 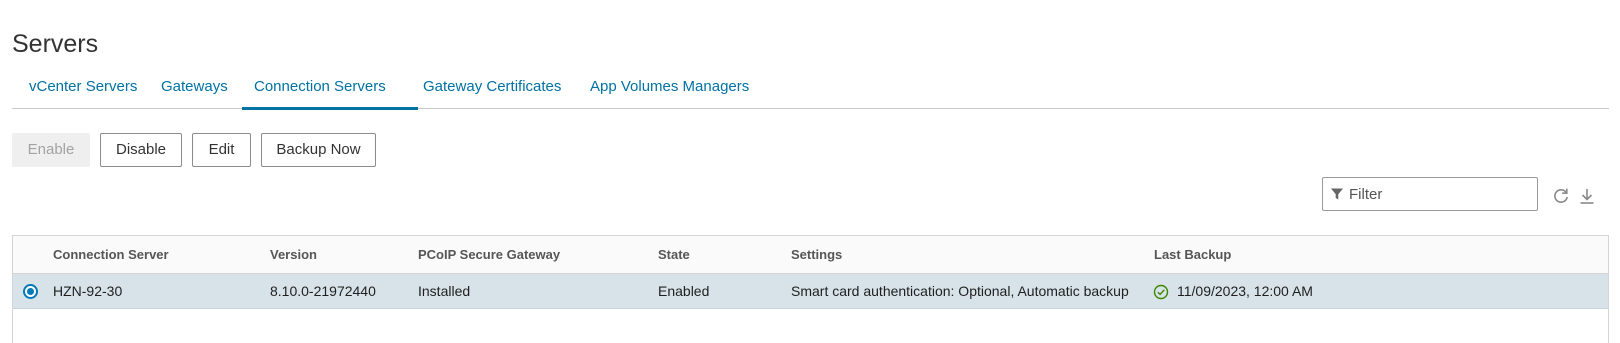 What do you see at coordinates (88, 291) in the screenshot?
I see `cell-connection-server: HZN-92-30` at bounding box center [88, 291].